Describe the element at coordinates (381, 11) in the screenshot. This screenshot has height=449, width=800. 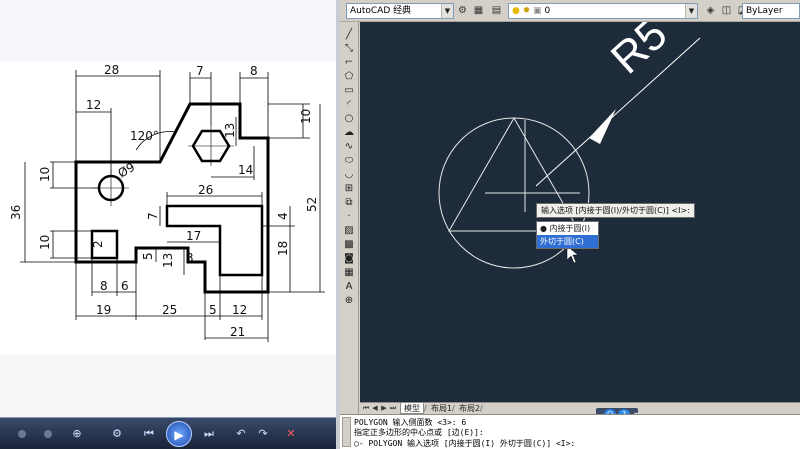
I see `workspace-combo-value: AutoCAD 经典` at that location.